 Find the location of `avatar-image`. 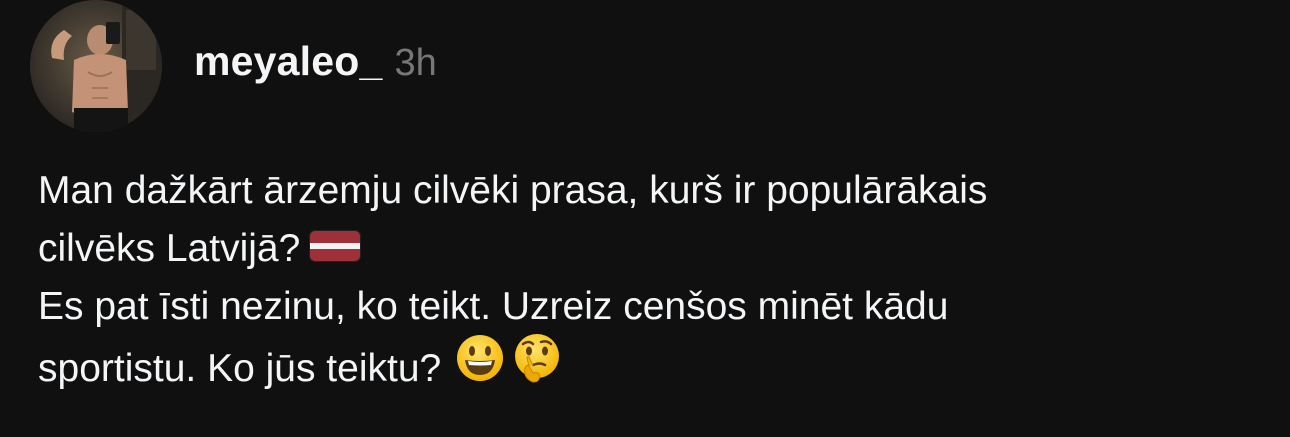

avatar-image is located at coordinates (96, 66).